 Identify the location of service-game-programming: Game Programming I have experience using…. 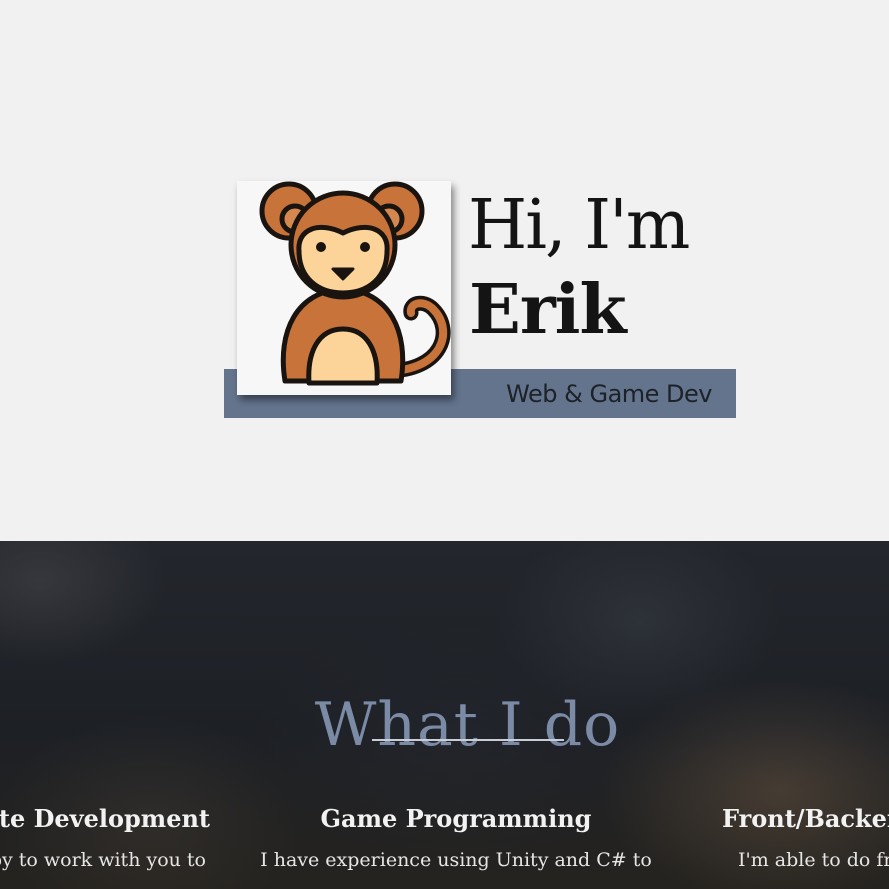
(456, 838).